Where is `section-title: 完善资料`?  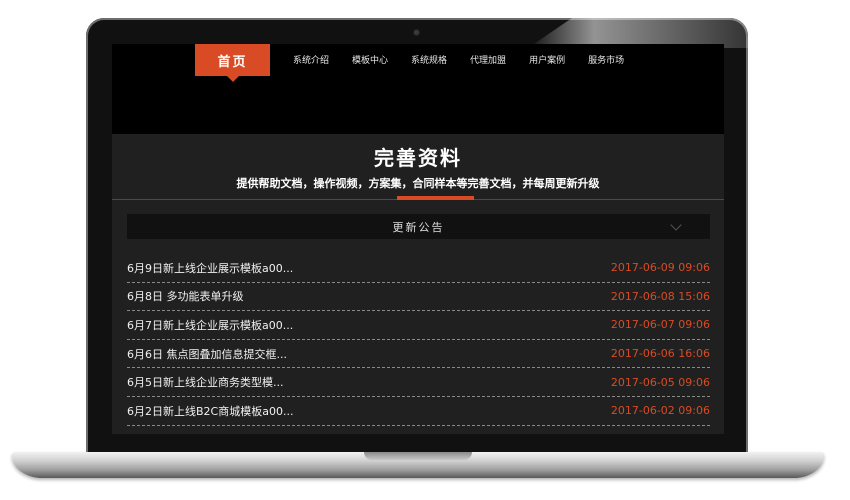 section-title: 完善资料 is located at coordinates (418, 158).